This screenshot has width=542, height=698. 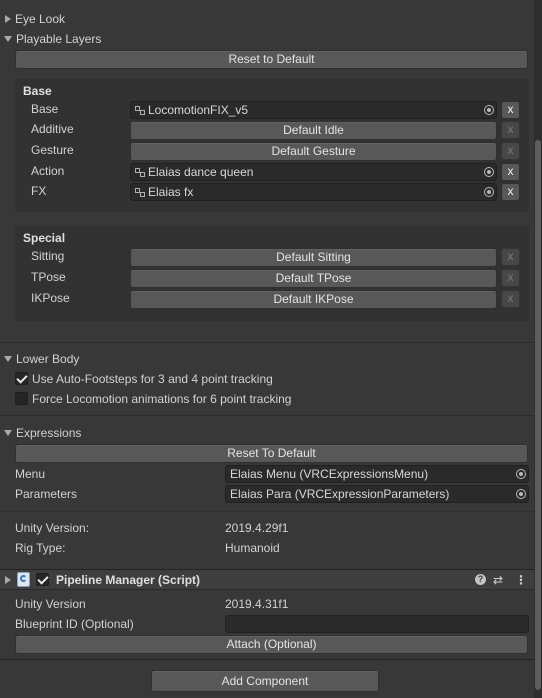 What do you see at coordinates (313, 192) in the screenshot?
I see `fx-controller-field: Elaias fx` at bounding box center [313, 192].